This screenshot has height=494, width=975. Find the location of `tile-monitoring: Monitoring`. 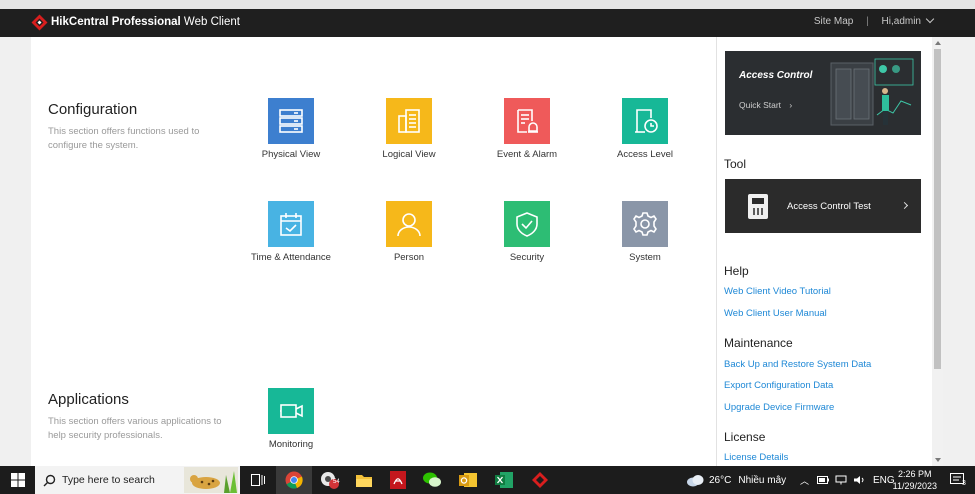

tile-monitoring: Monitoring is located at coordinates (291, 419).